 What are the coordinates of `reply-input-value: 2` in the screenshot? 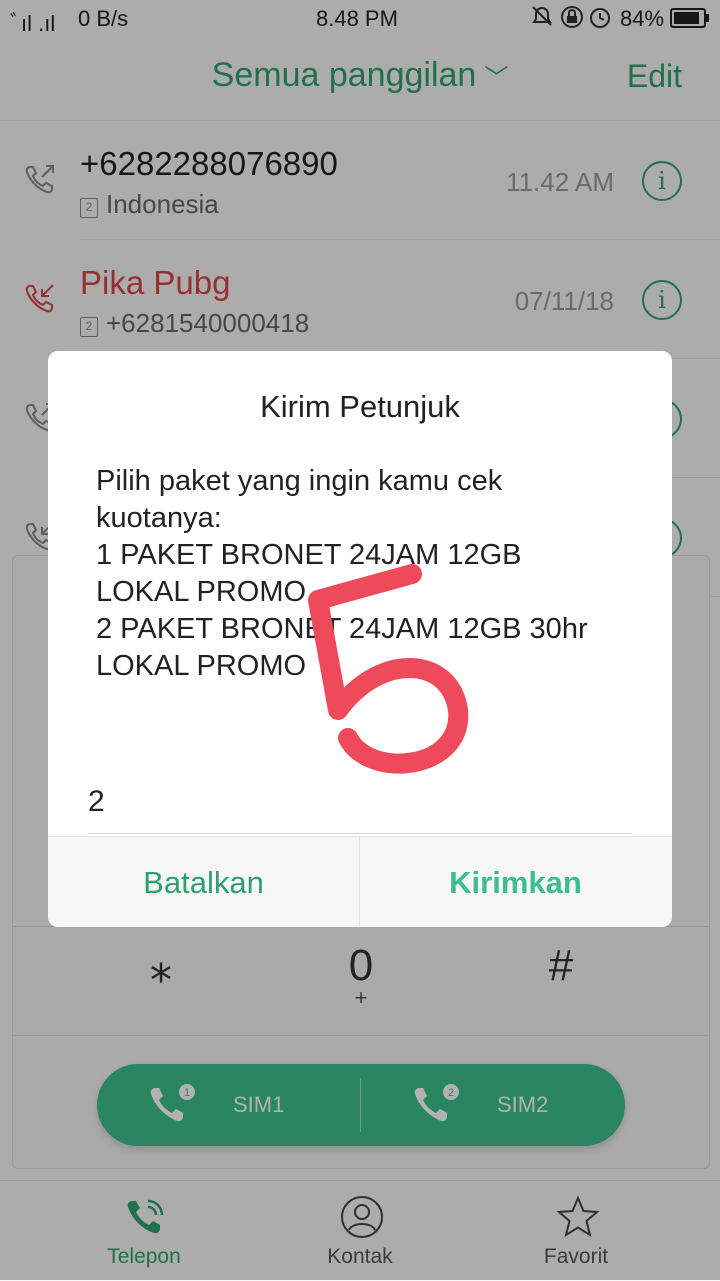 It's located at (96, 801).